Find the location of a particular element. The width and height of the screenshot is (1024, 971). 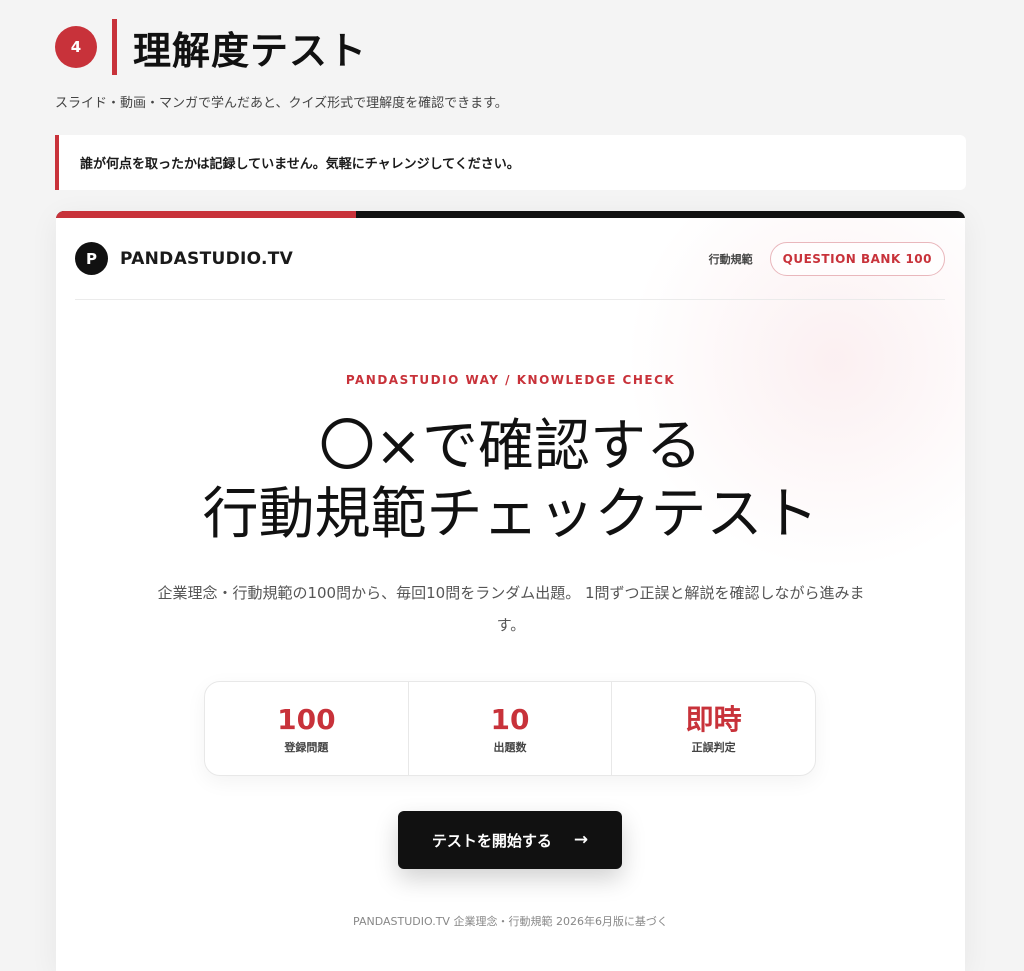

privacy-notice: 誰が何点を取ったかは記録していません。気軽にチャレンジしてください。 is located at coordinates (510, 162).